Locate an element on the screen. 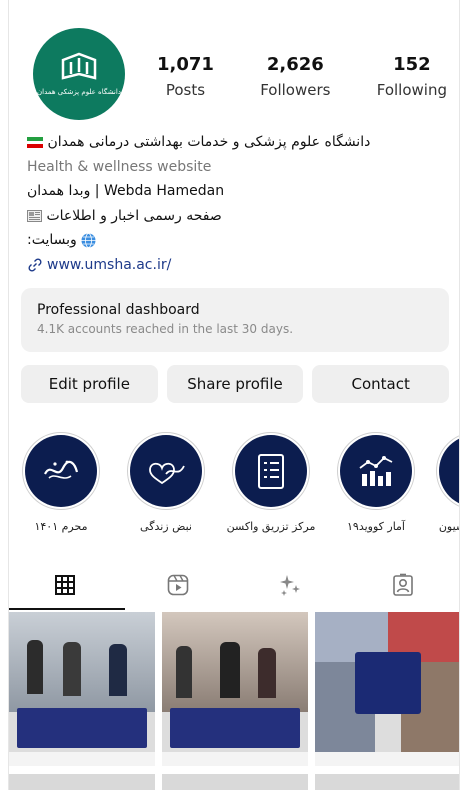 Image resolution: width=468 pixels, height=790 pixels. content-tabs is located at coordinates (234, 585).